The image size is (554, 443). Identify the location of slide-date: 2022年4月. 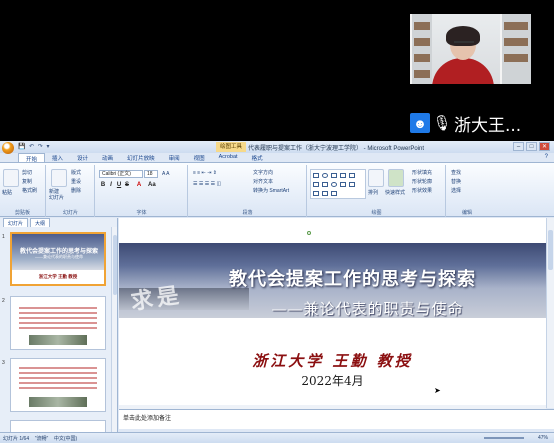
(332, 380).